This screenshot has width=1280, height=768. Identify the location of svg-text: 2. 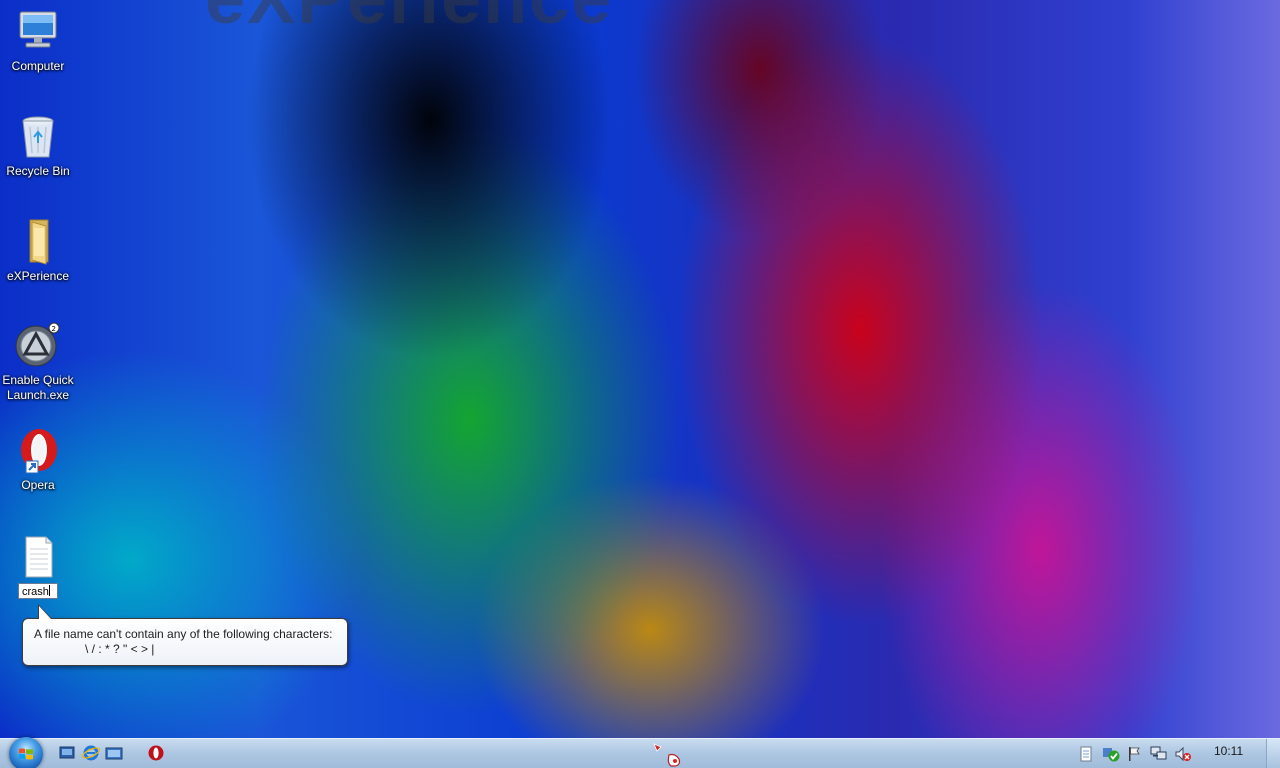
(54, 329).